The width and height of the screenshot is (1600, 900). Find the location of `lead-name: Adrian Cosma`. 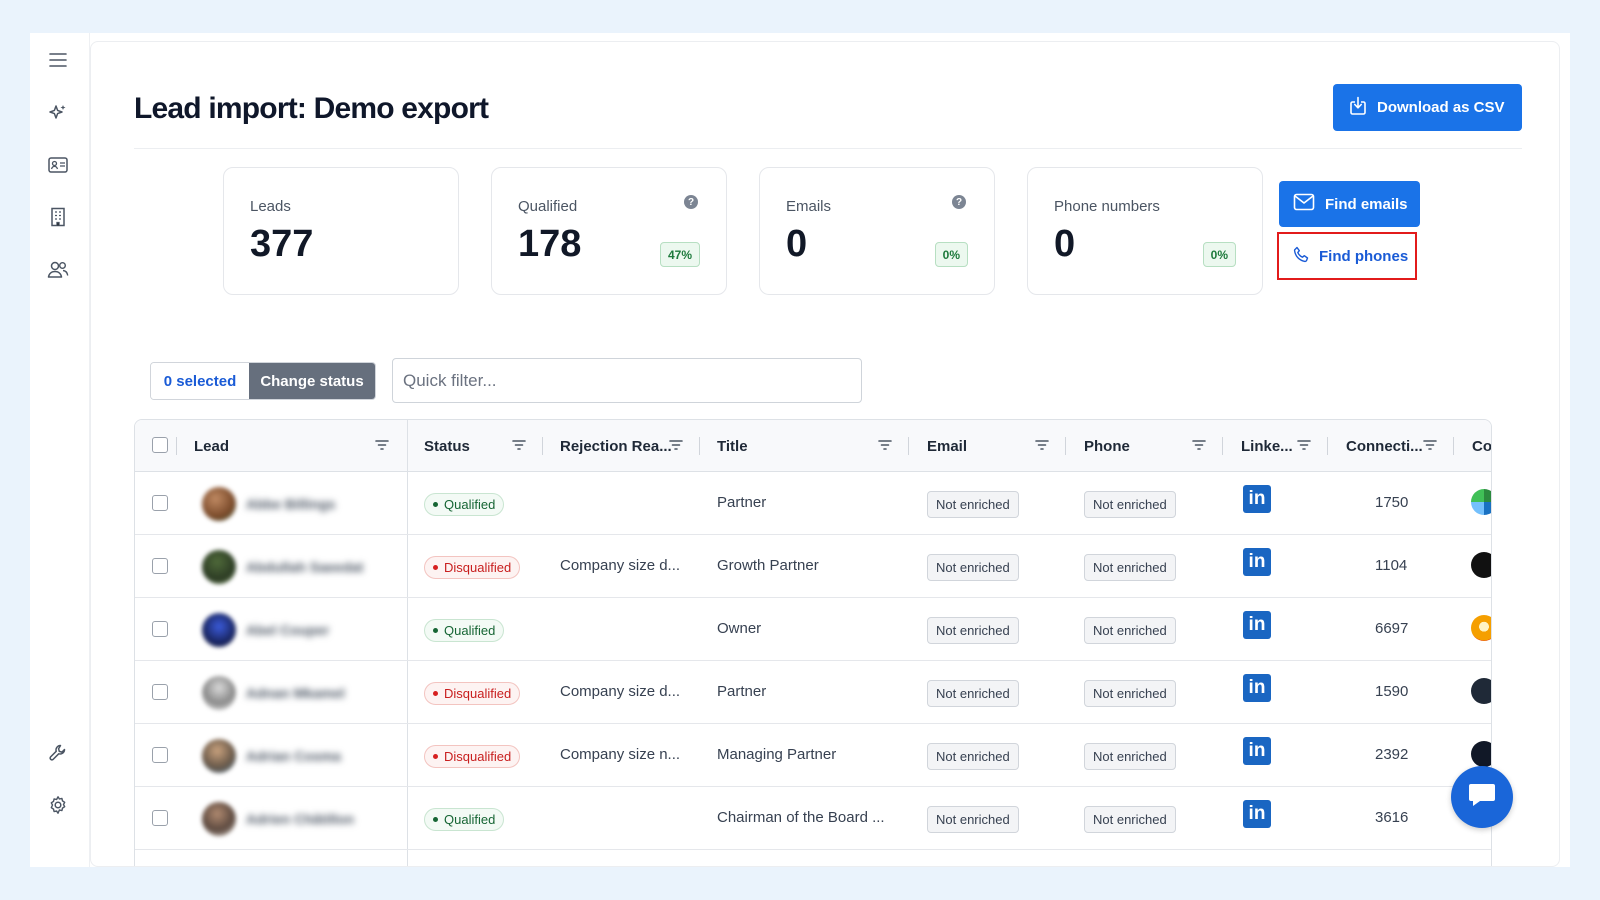

lead-name: Adrian Cosma is located at coordinates (293, 756).